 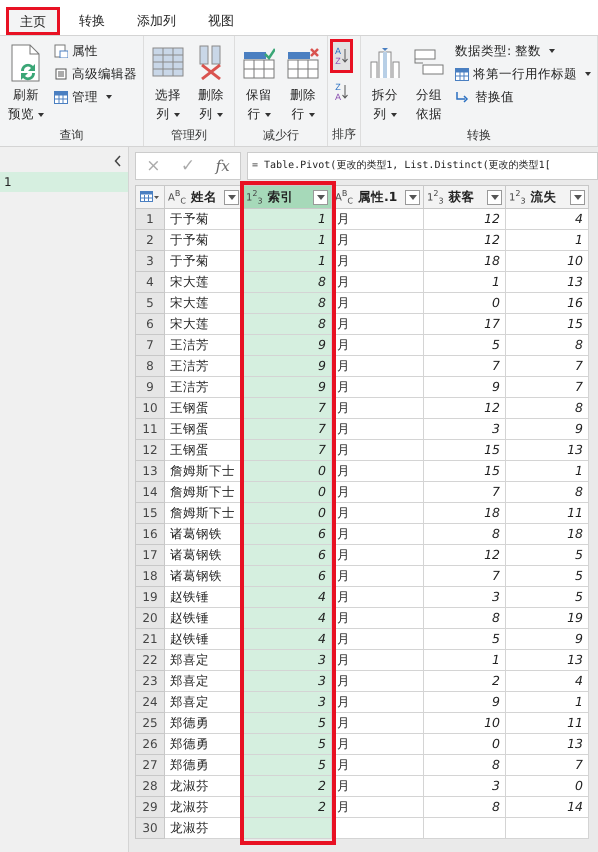 I want to click on sort-button: Z A, so click(x=342, y=92).